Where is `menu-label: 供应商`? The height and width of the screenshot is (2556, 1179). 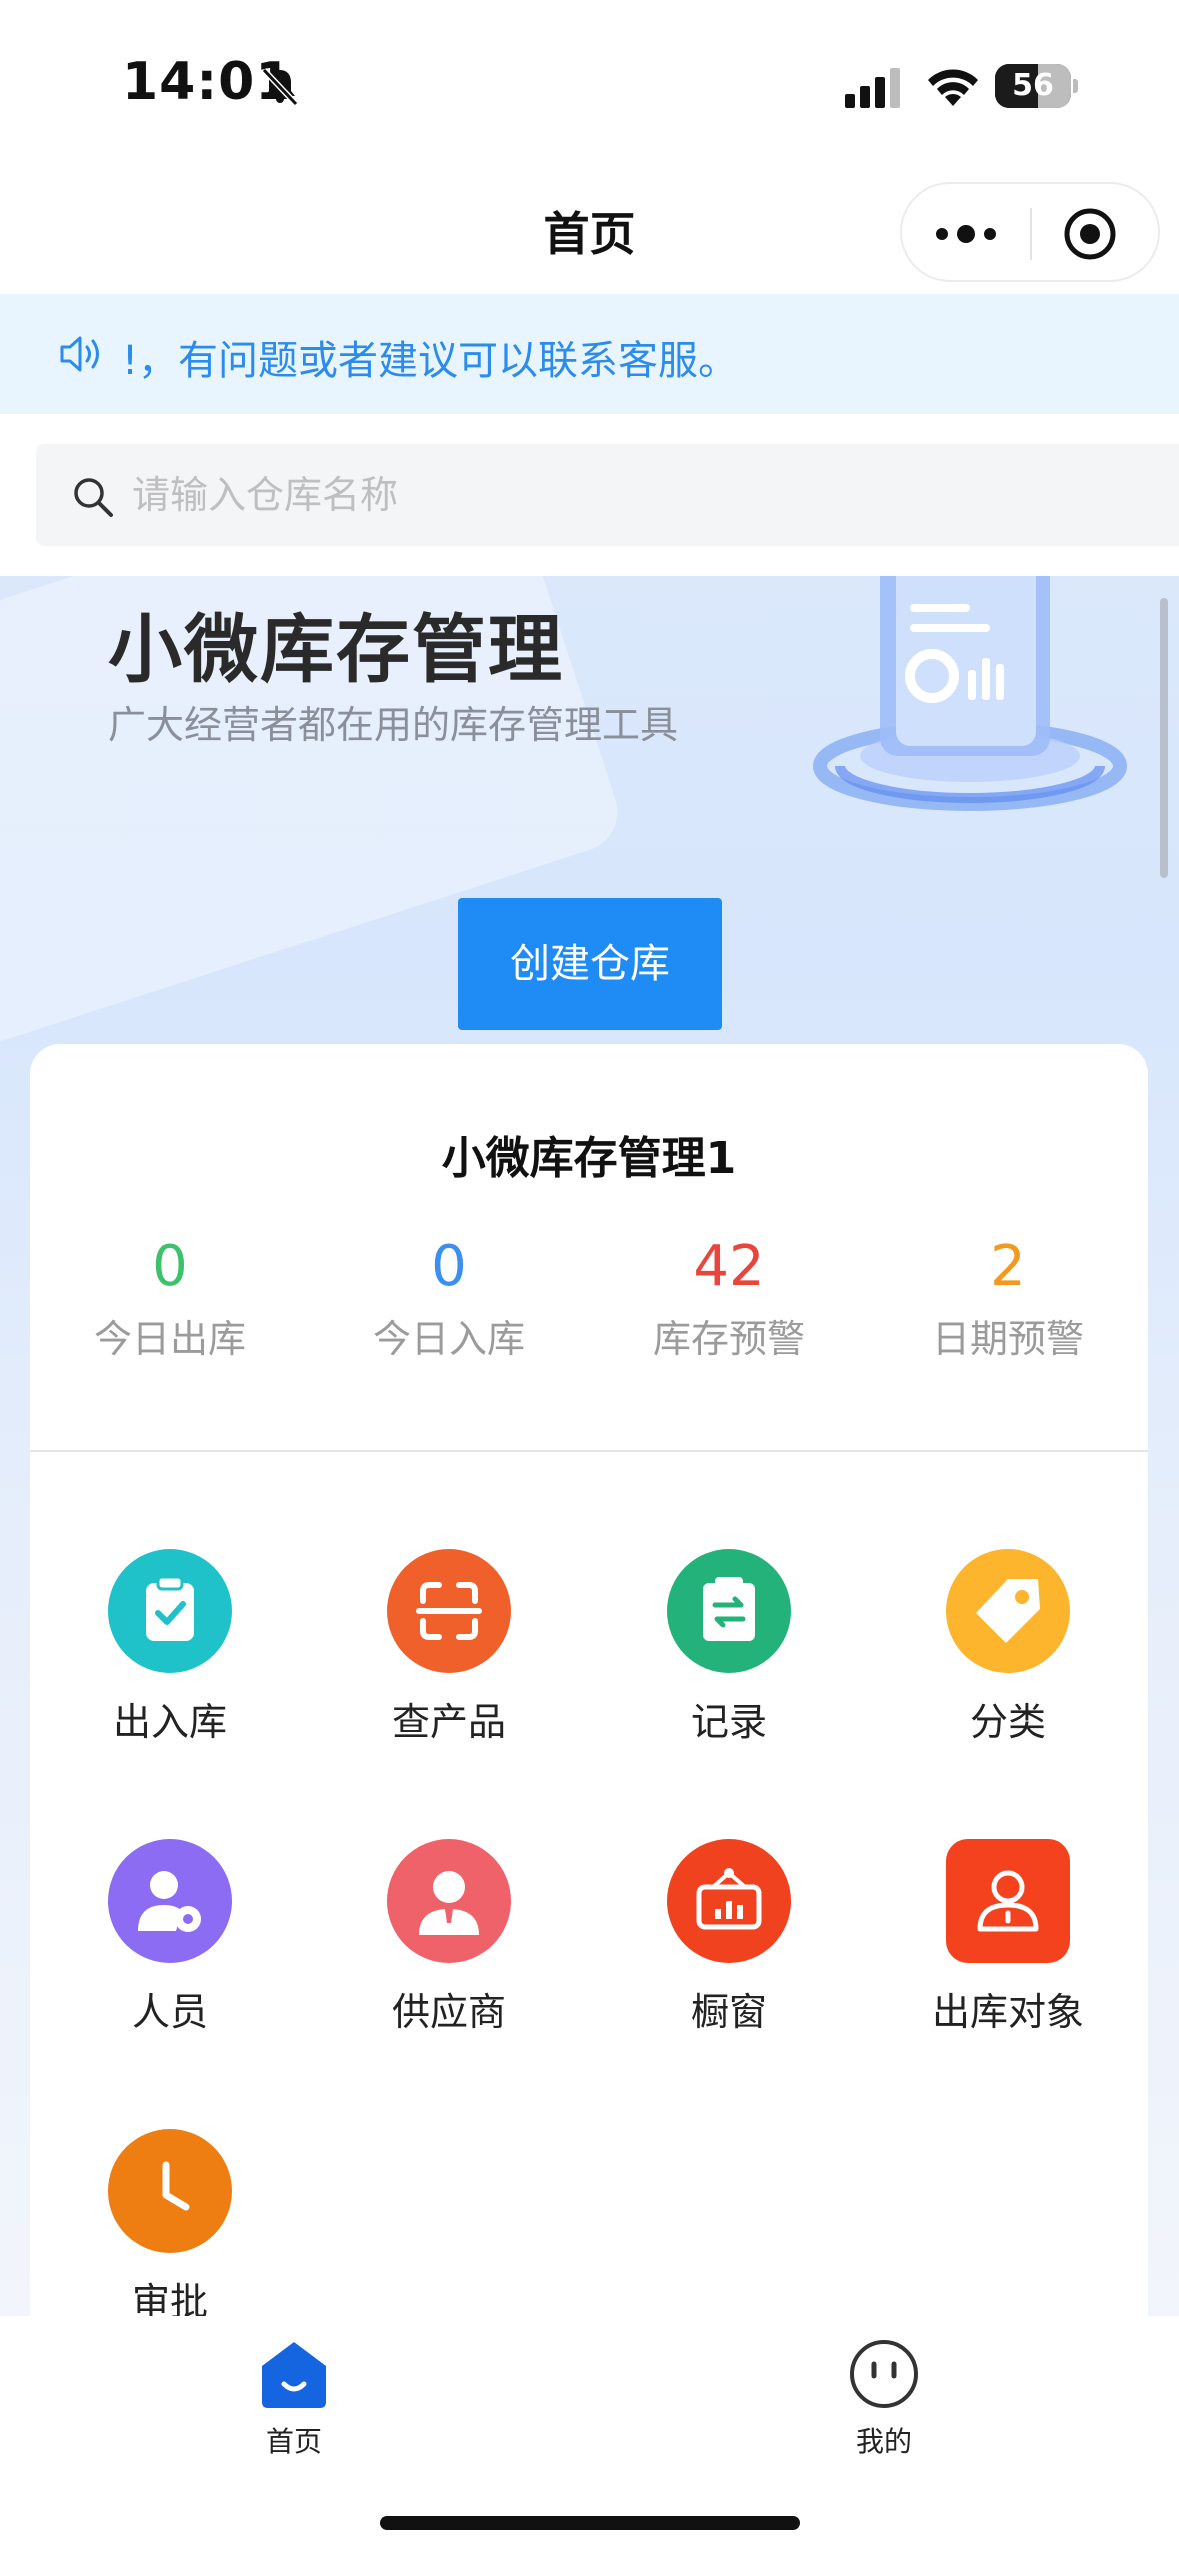
menu-label: 供应商 is located at coordinates (448, 2012).